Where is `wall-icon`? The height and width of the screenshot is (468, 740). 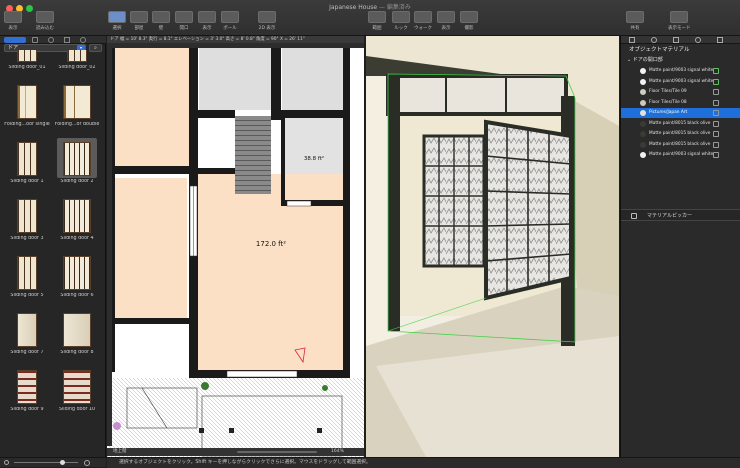
wall-icon is located at coordinates (161, 17).